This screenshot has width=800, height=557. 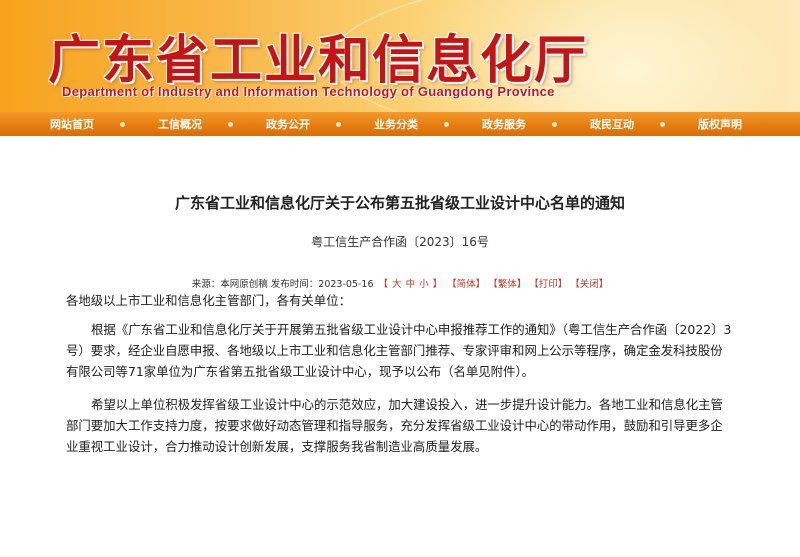 I want to click on nav-item-home: 网站首页, so click(x=87, y=124).